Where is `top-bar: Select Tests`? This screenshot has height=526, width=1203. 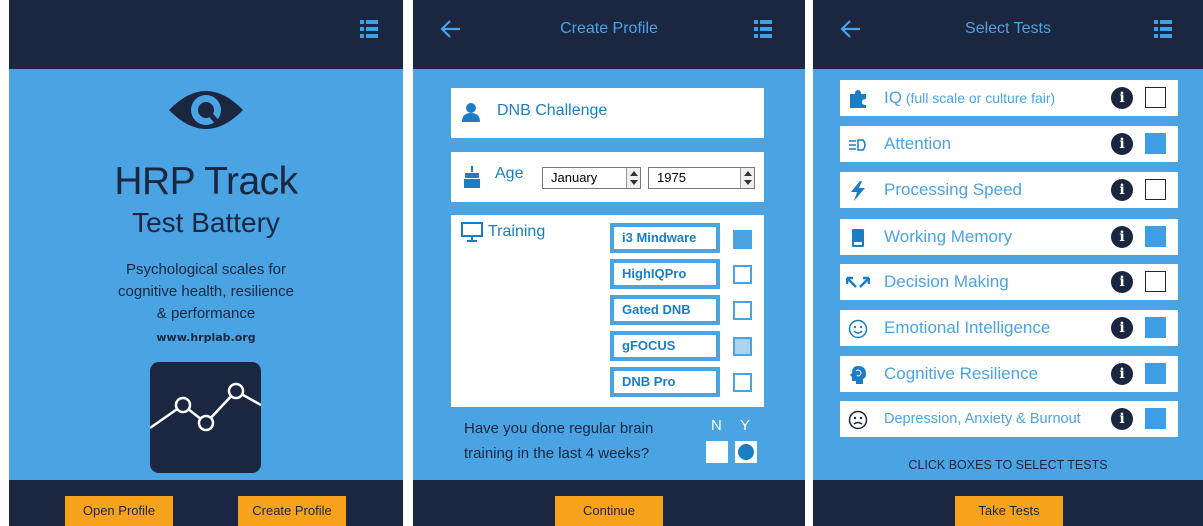
top-bar: Select Tests is located at coordinates (1008, 34).